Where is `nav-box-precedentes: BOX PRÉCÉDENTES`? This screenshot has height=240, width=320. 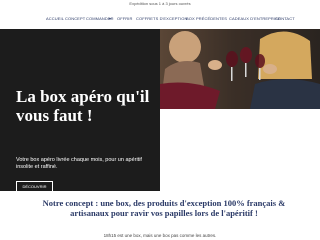
nav-box-precedentes: BOX PRÉCÉDENTES is located at coordinates (206, 18).